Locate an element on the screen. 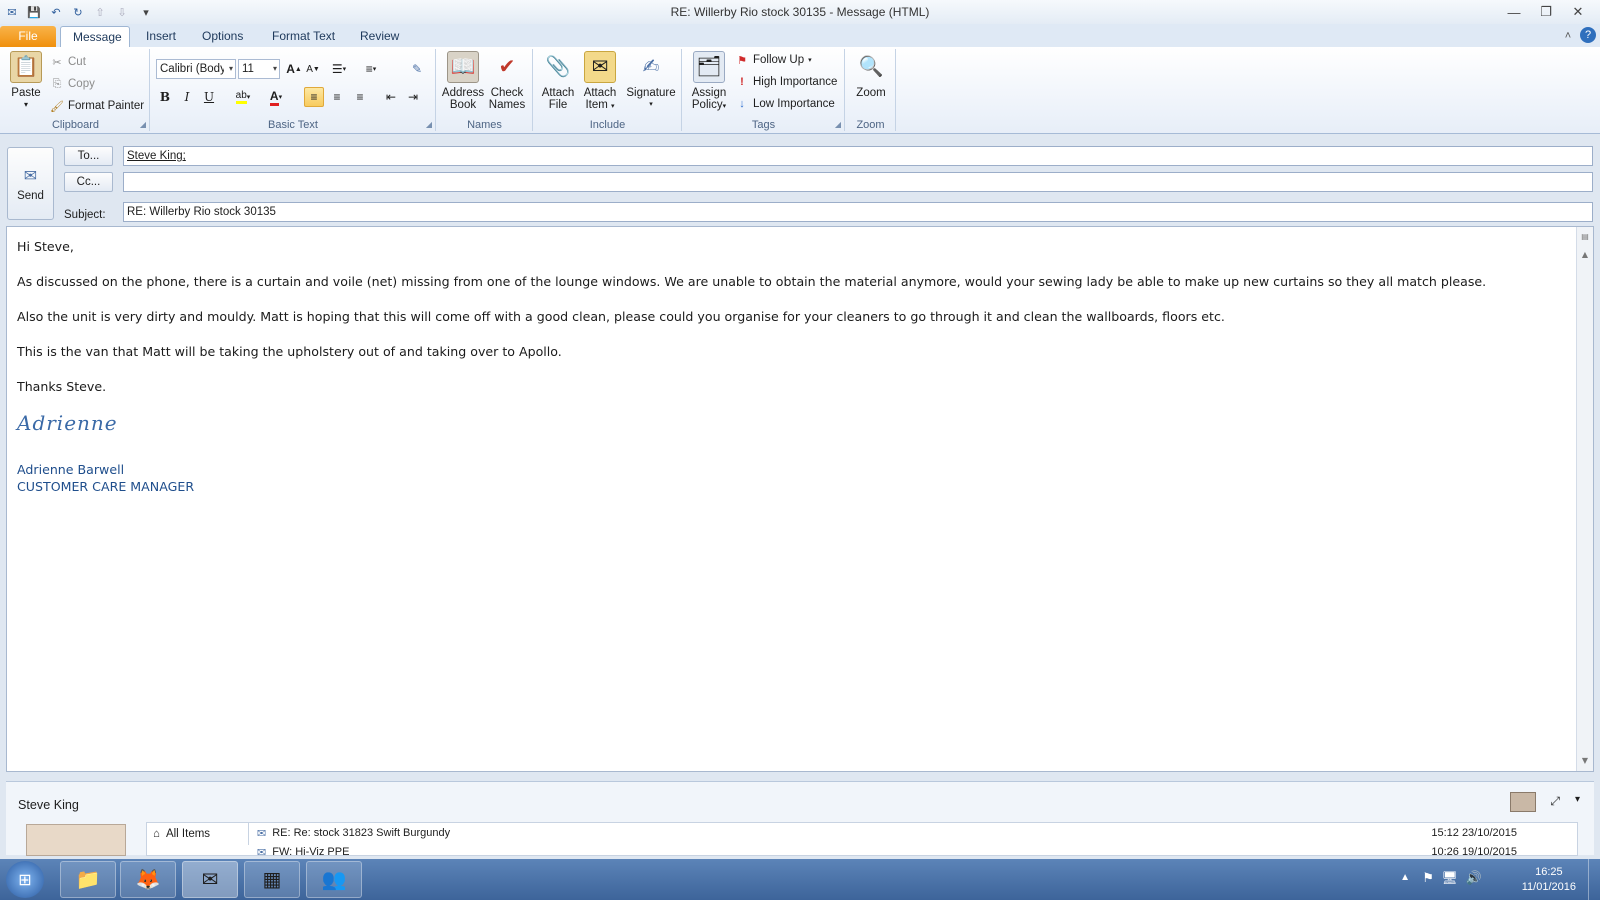 This screenshot has width=1600, height=900. assign-policy-label-1: Assign is located at coordinates (709, 93).